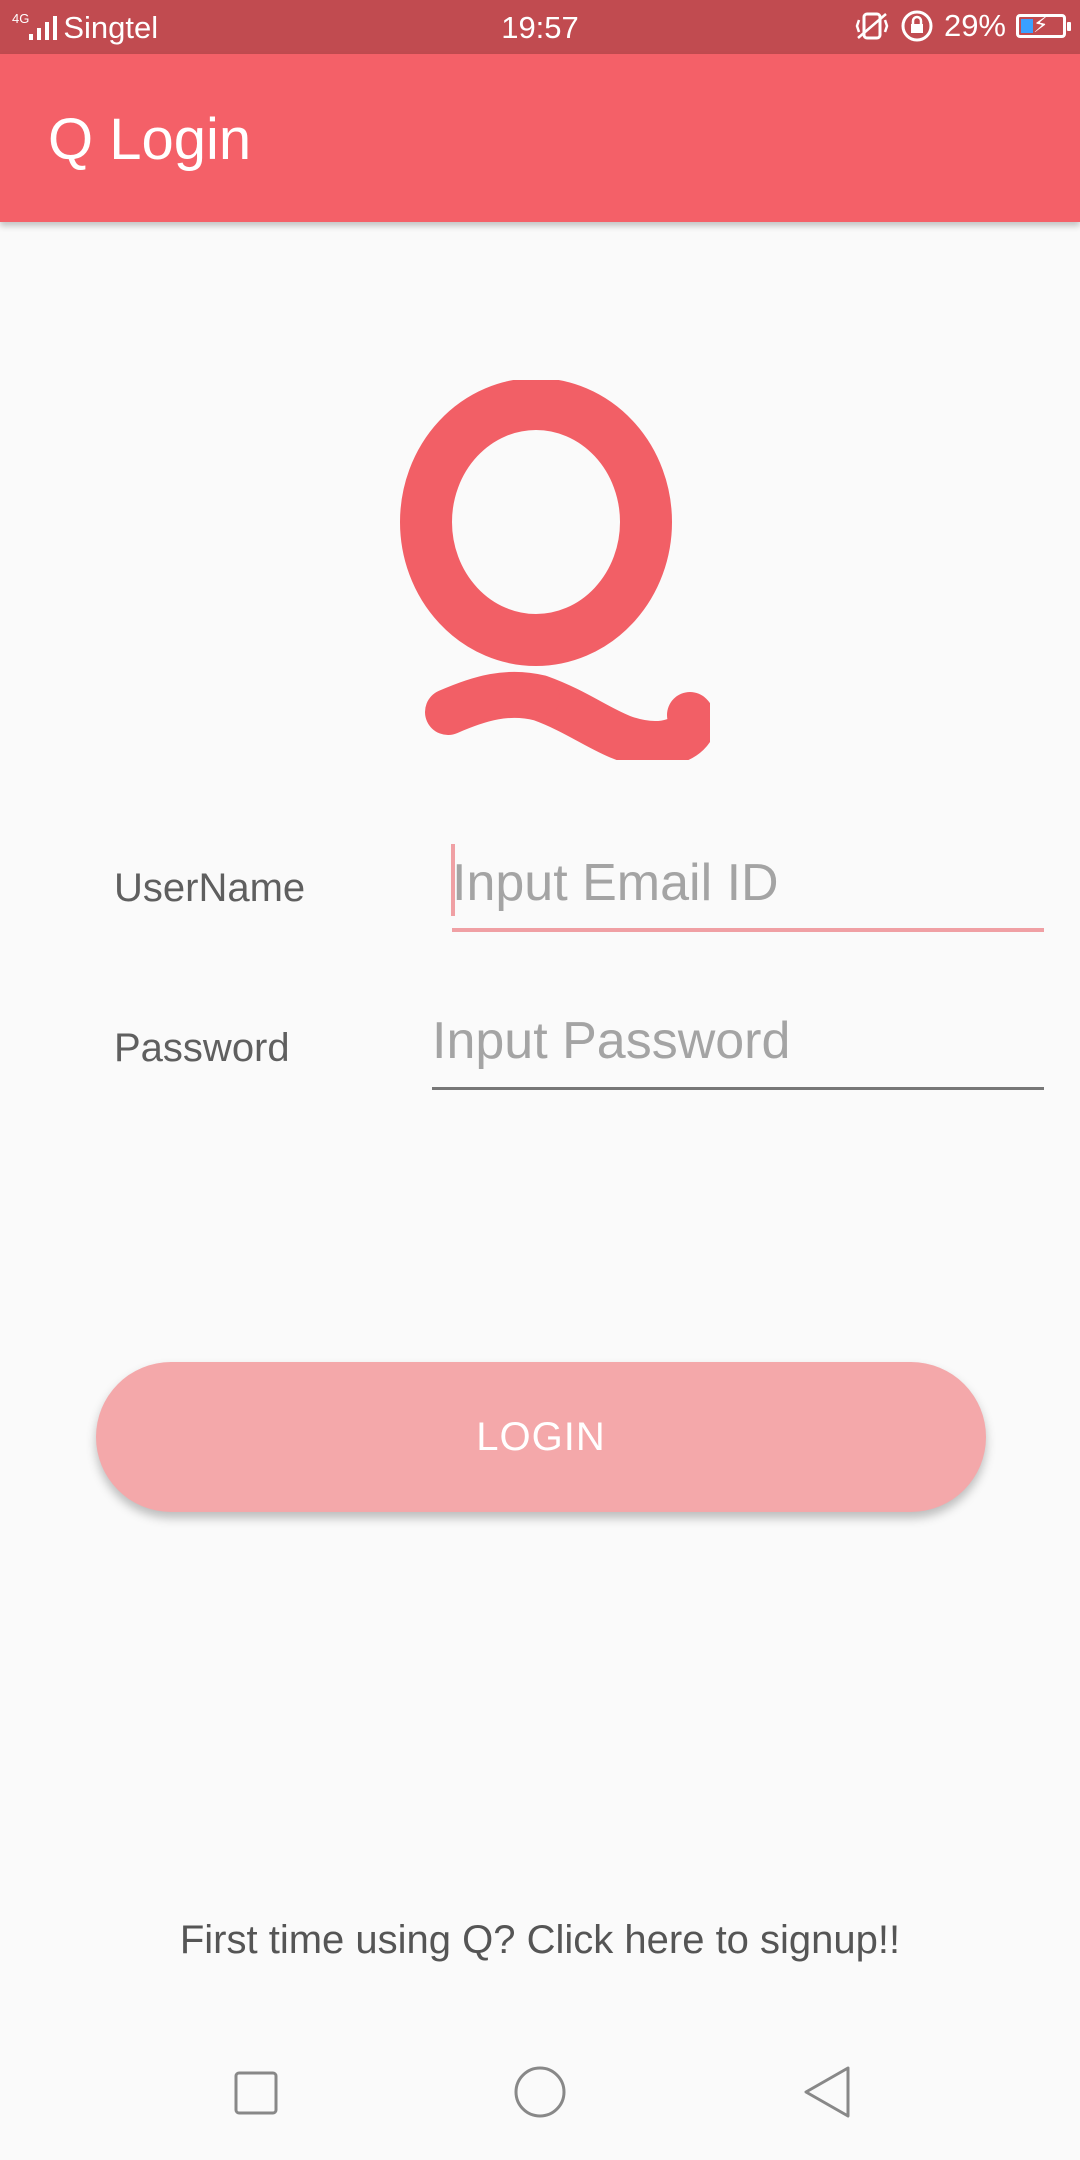  I want to click on status-bar: 4G Singtel 19:57 29% ⚡, so click(540, 27).